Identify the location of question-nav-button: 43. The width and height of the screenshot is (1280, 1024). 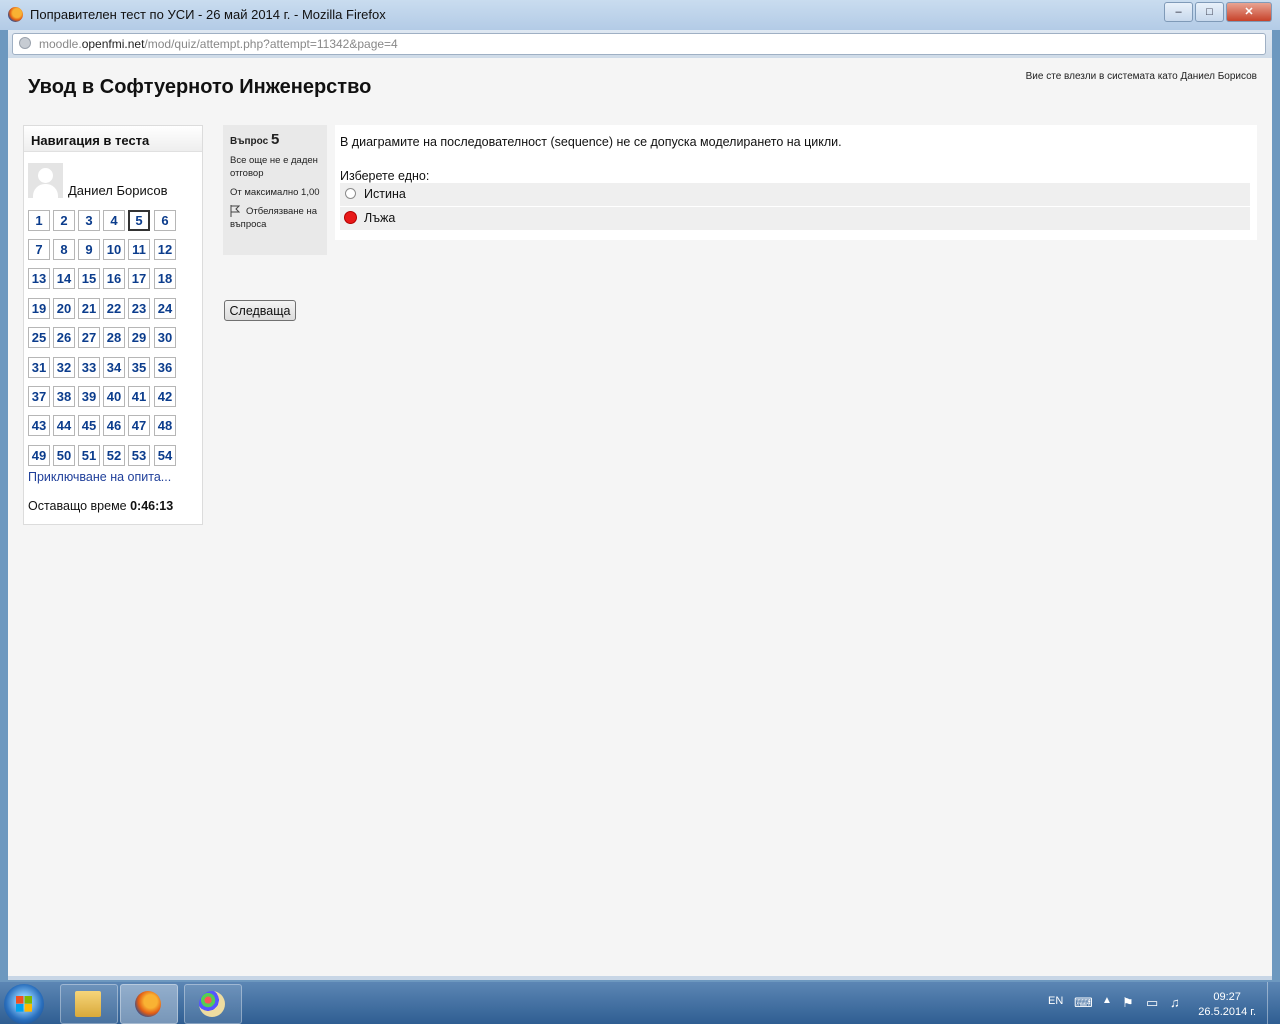
(39, 425).